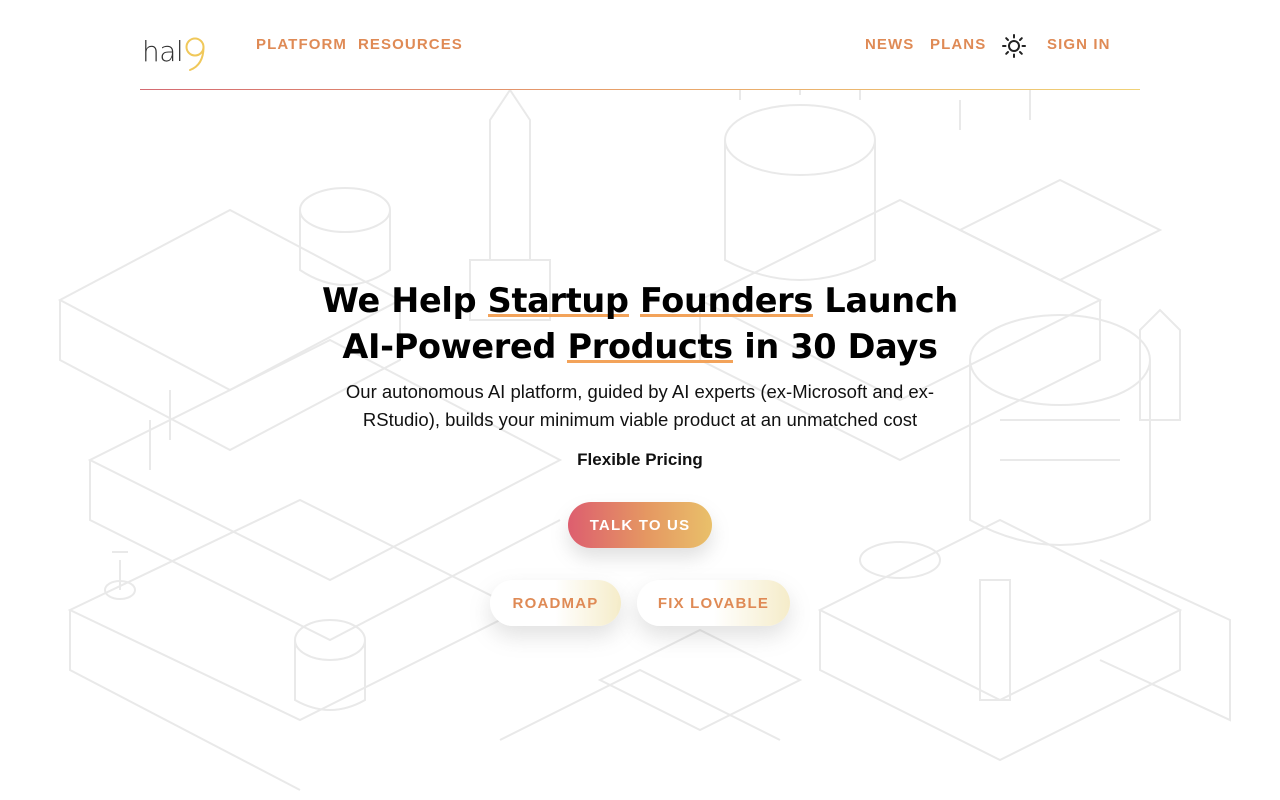 The image size is (1280, 800). I want to click on header-divider, so click(640, 89).